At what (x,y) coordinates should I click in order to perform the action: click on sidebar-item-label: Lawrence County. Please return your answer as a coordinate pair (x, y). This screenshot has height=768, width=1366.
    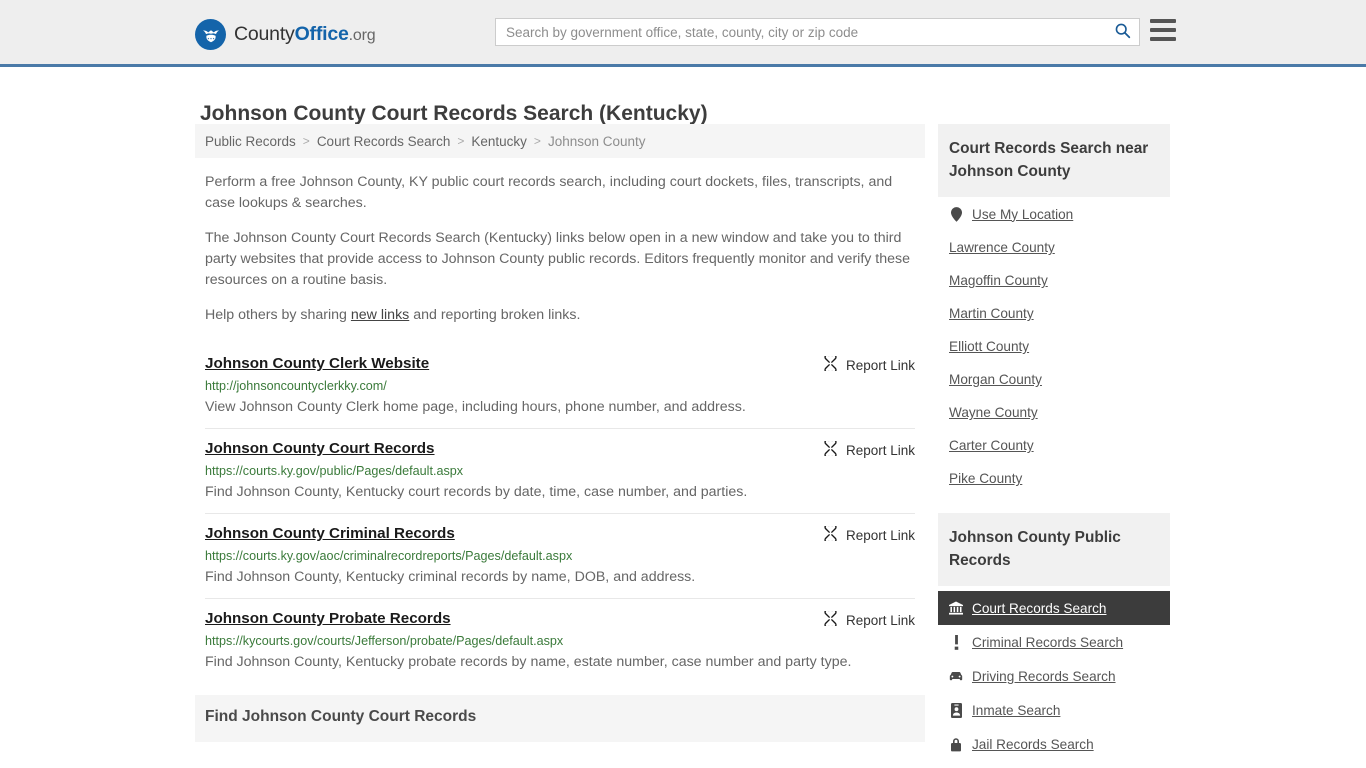
    Looking at the image, I should click on (1002, 247).